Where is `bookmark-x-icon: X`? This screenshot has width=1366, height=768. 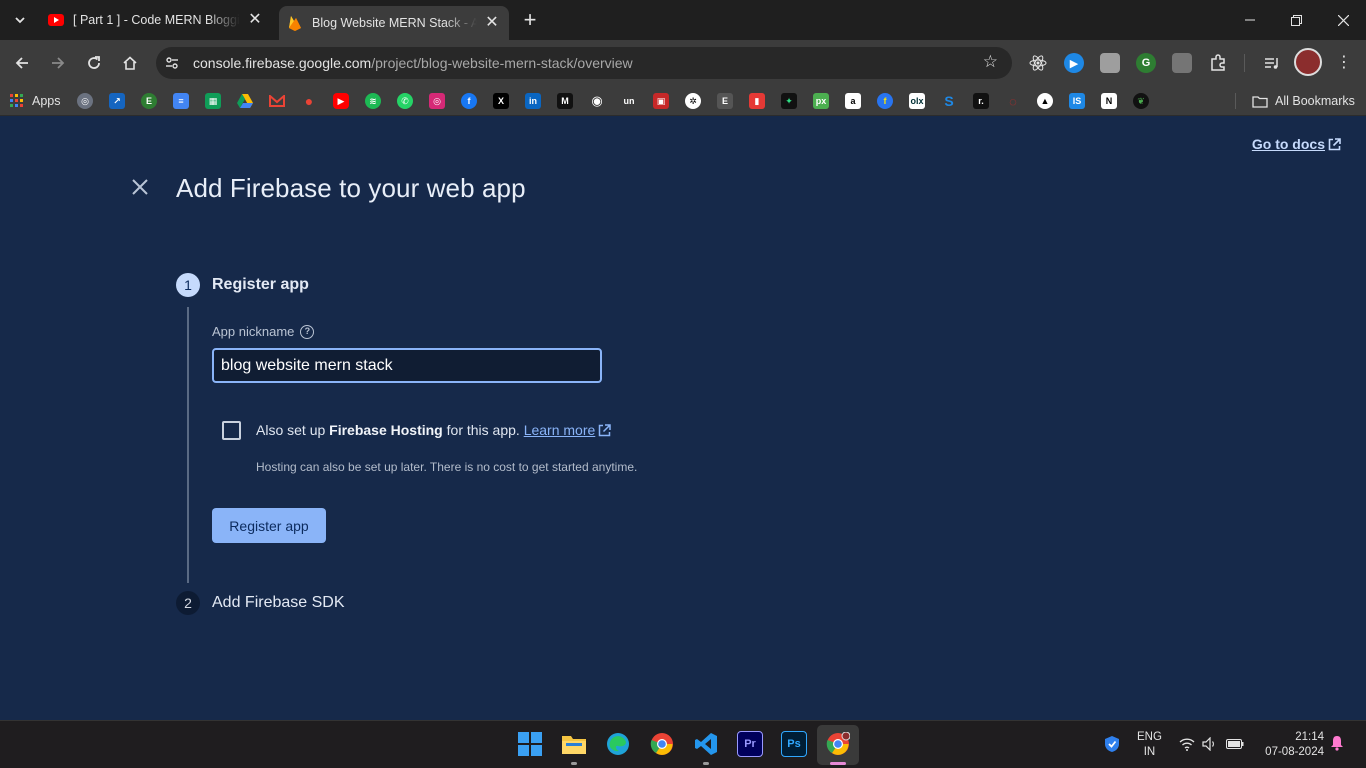
bookmark-x-icon: X is located at coordinates (501, 101).